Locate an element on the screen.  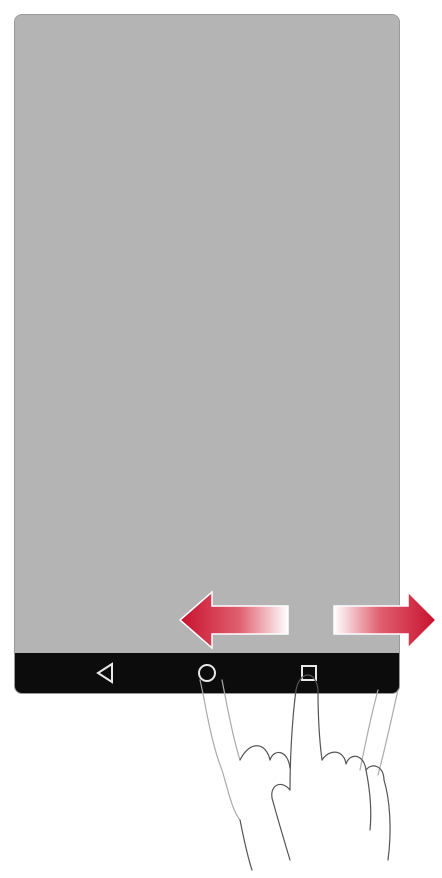
home-icon is located at coordinates (207, 673).